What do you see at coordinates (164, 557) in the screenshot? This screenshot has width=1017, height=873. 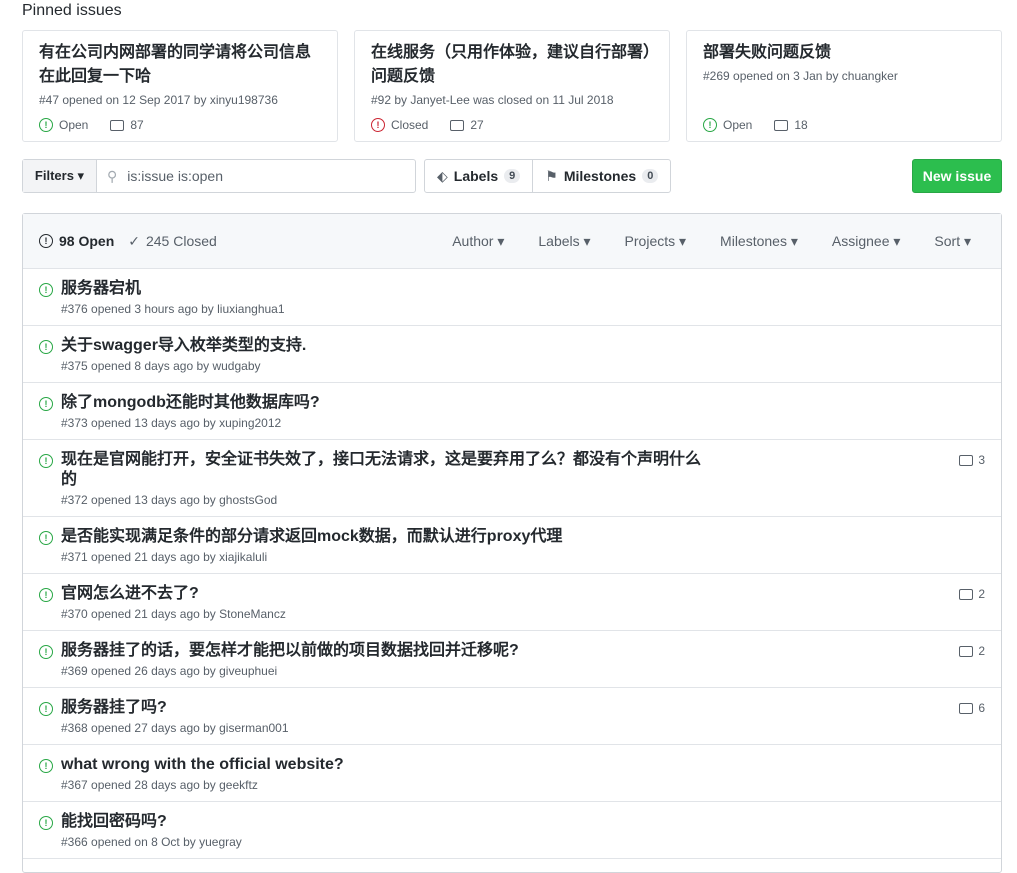 I see `issue-meta: #371 opened 21 days ago by xiajikaluli` at bounding box center [164, 557].